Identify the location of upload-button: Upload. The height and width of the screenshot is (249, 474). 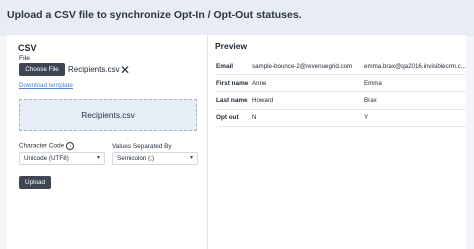
(35, 182).